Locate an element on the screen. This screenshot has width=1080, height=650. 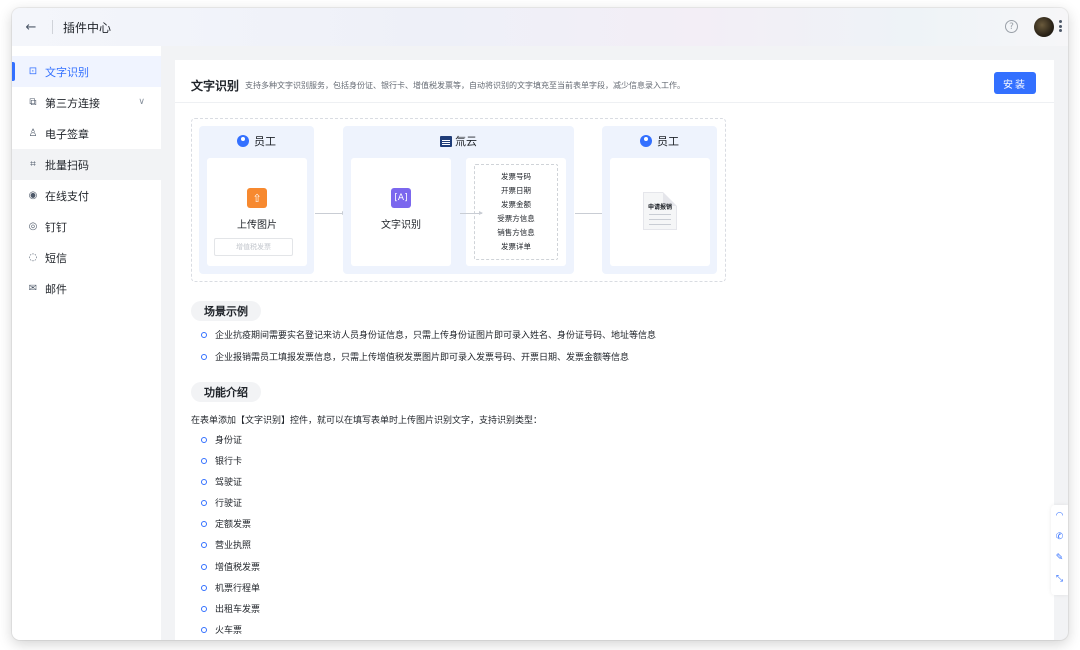
phone-icon: ✆ is located at coordinates (1059, 536).